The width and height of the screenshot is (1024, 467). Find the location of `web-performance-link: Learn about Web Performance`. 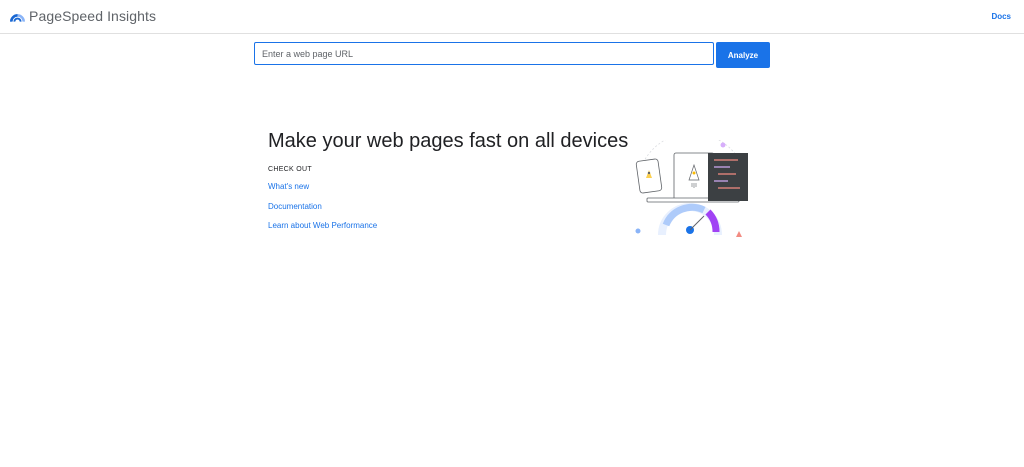

web-performance-link: Learn about Web Performance is located at coordinates (322, 225).